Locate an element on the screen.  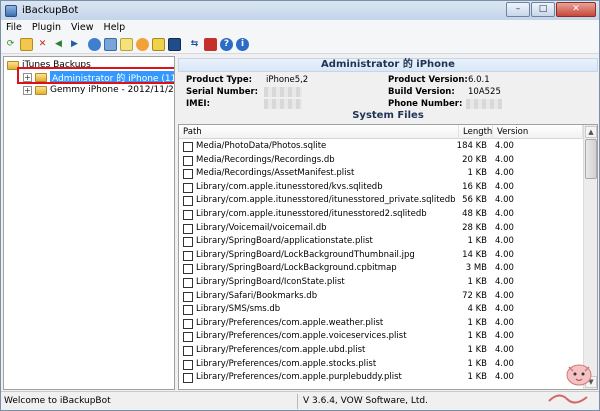
bookmark-icon is located at coordinates (158, 44).